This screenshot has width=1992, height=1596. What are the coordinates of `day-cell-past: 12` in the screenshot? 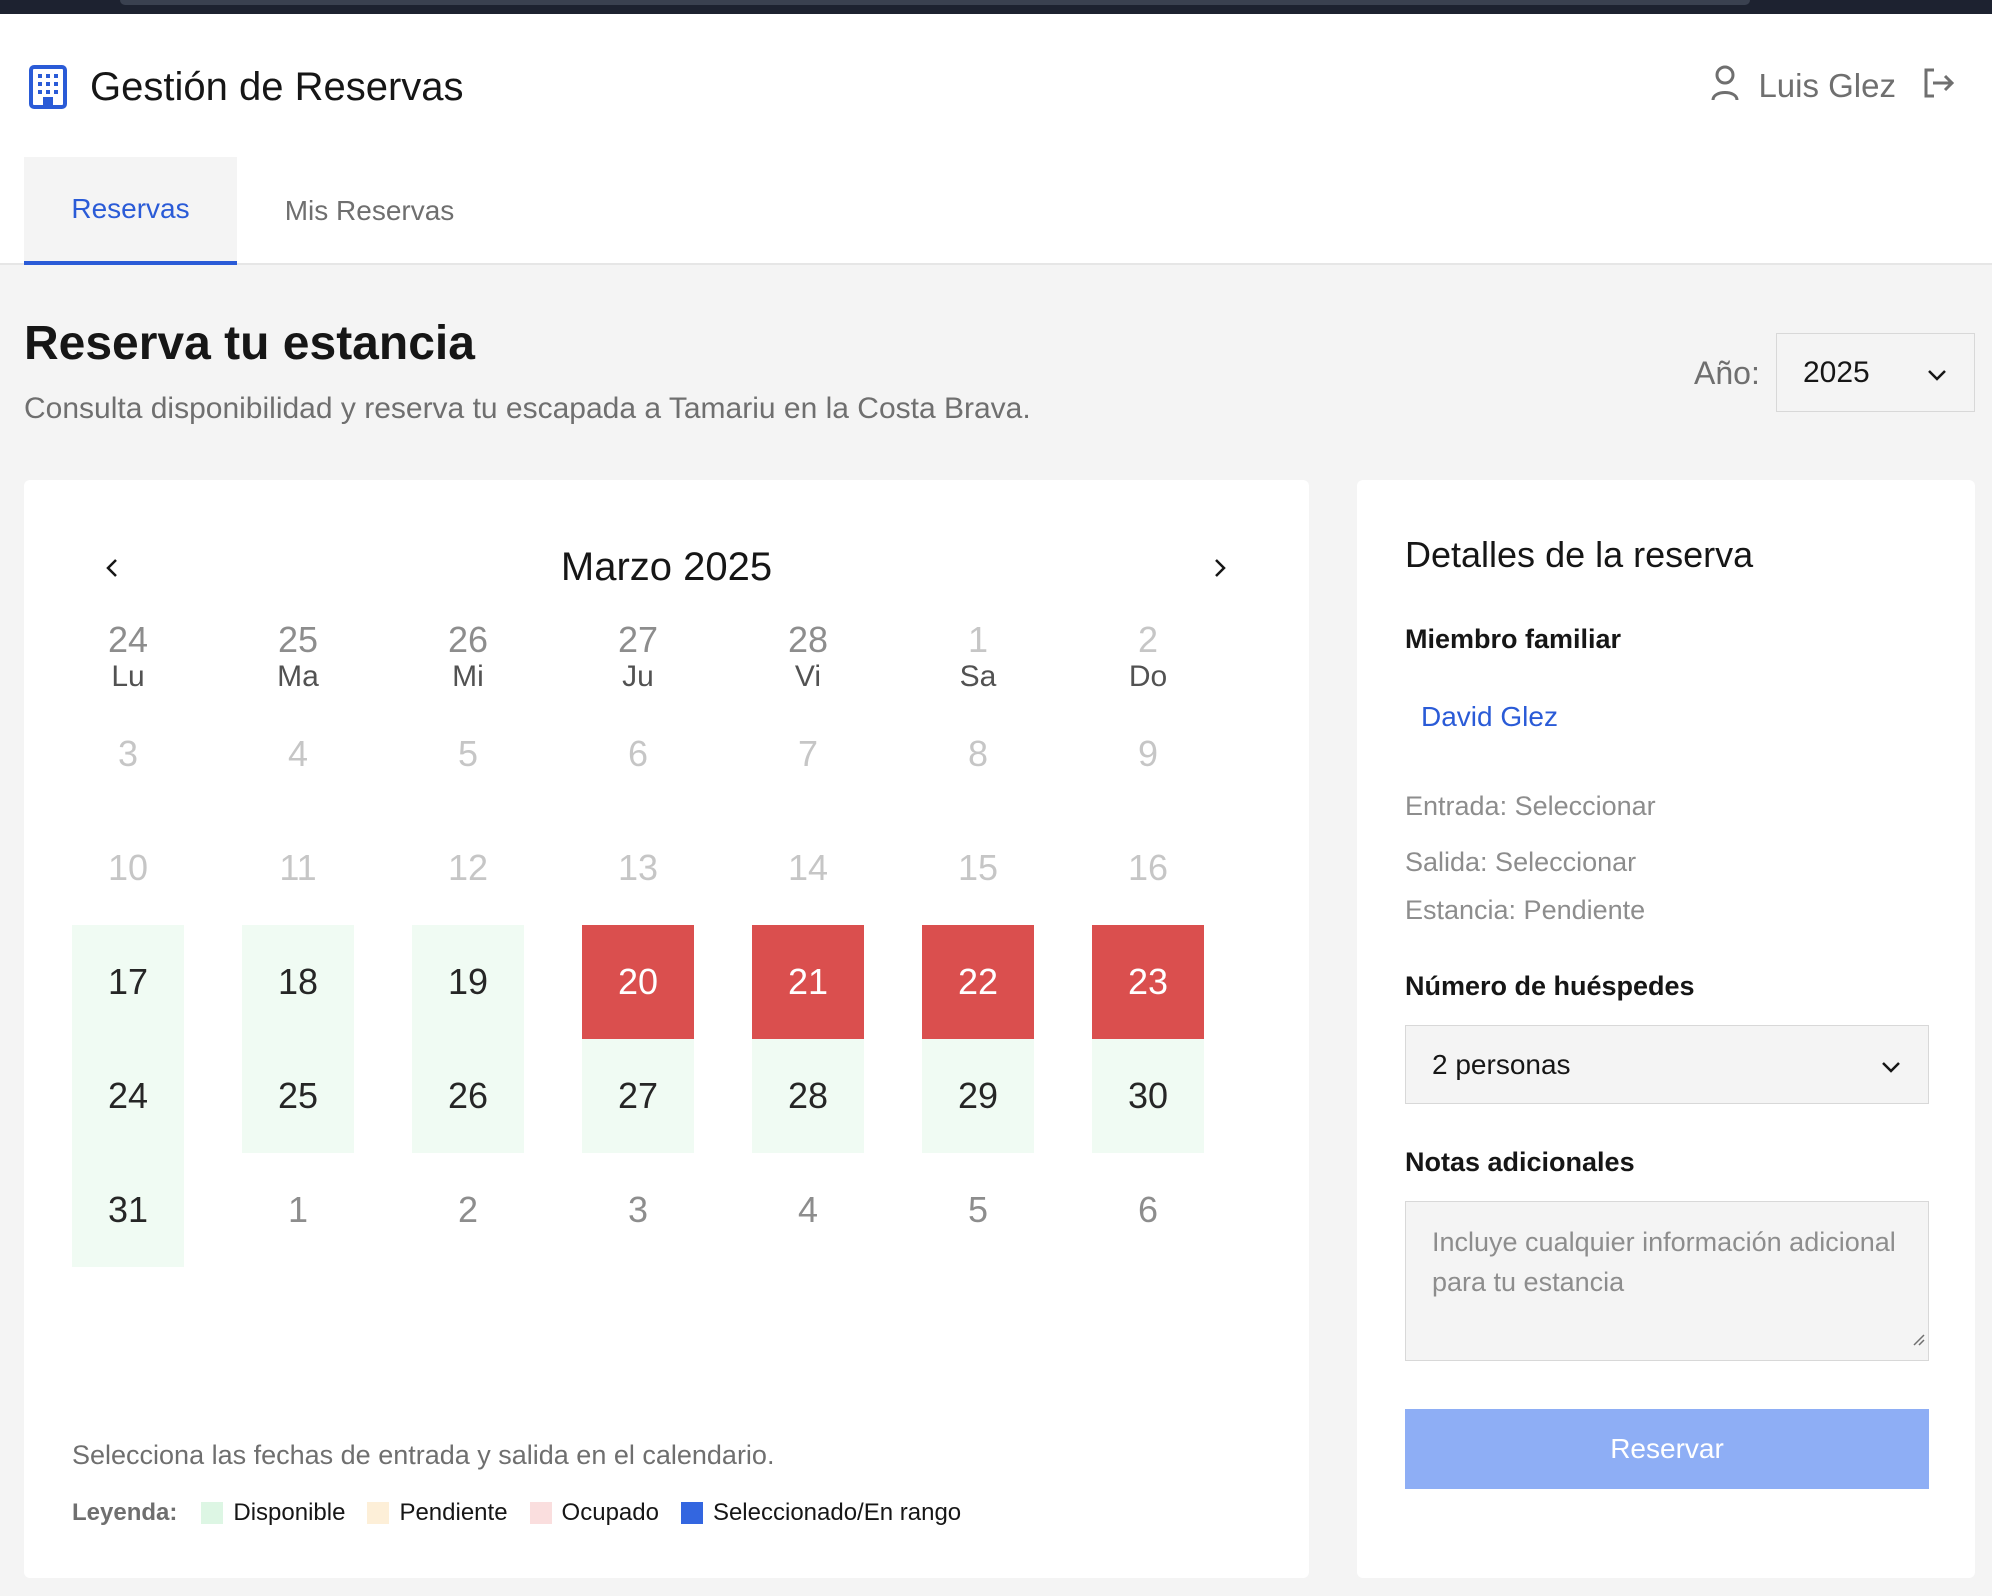 It's located at (468, 867).